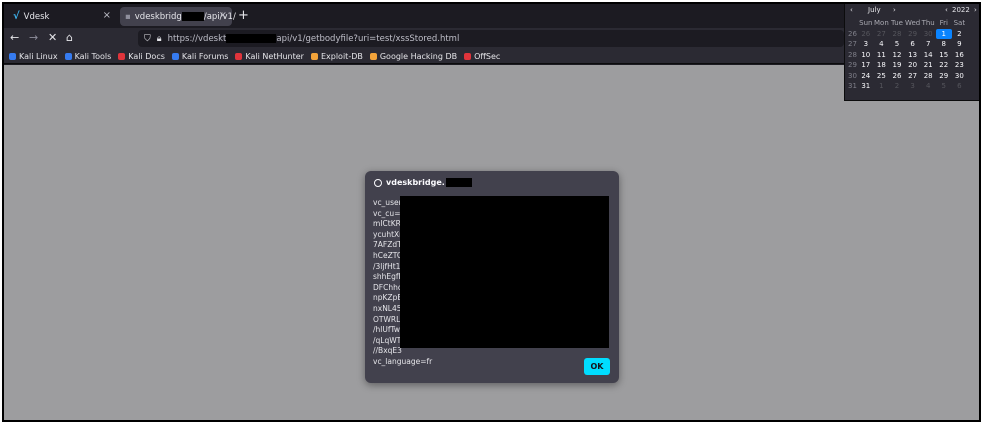 Image resolution: width=983 pixels, height=424 pixels. Describe the element at coordinates (122, 56) in the screenshot. I see `docs-icon` at that location.